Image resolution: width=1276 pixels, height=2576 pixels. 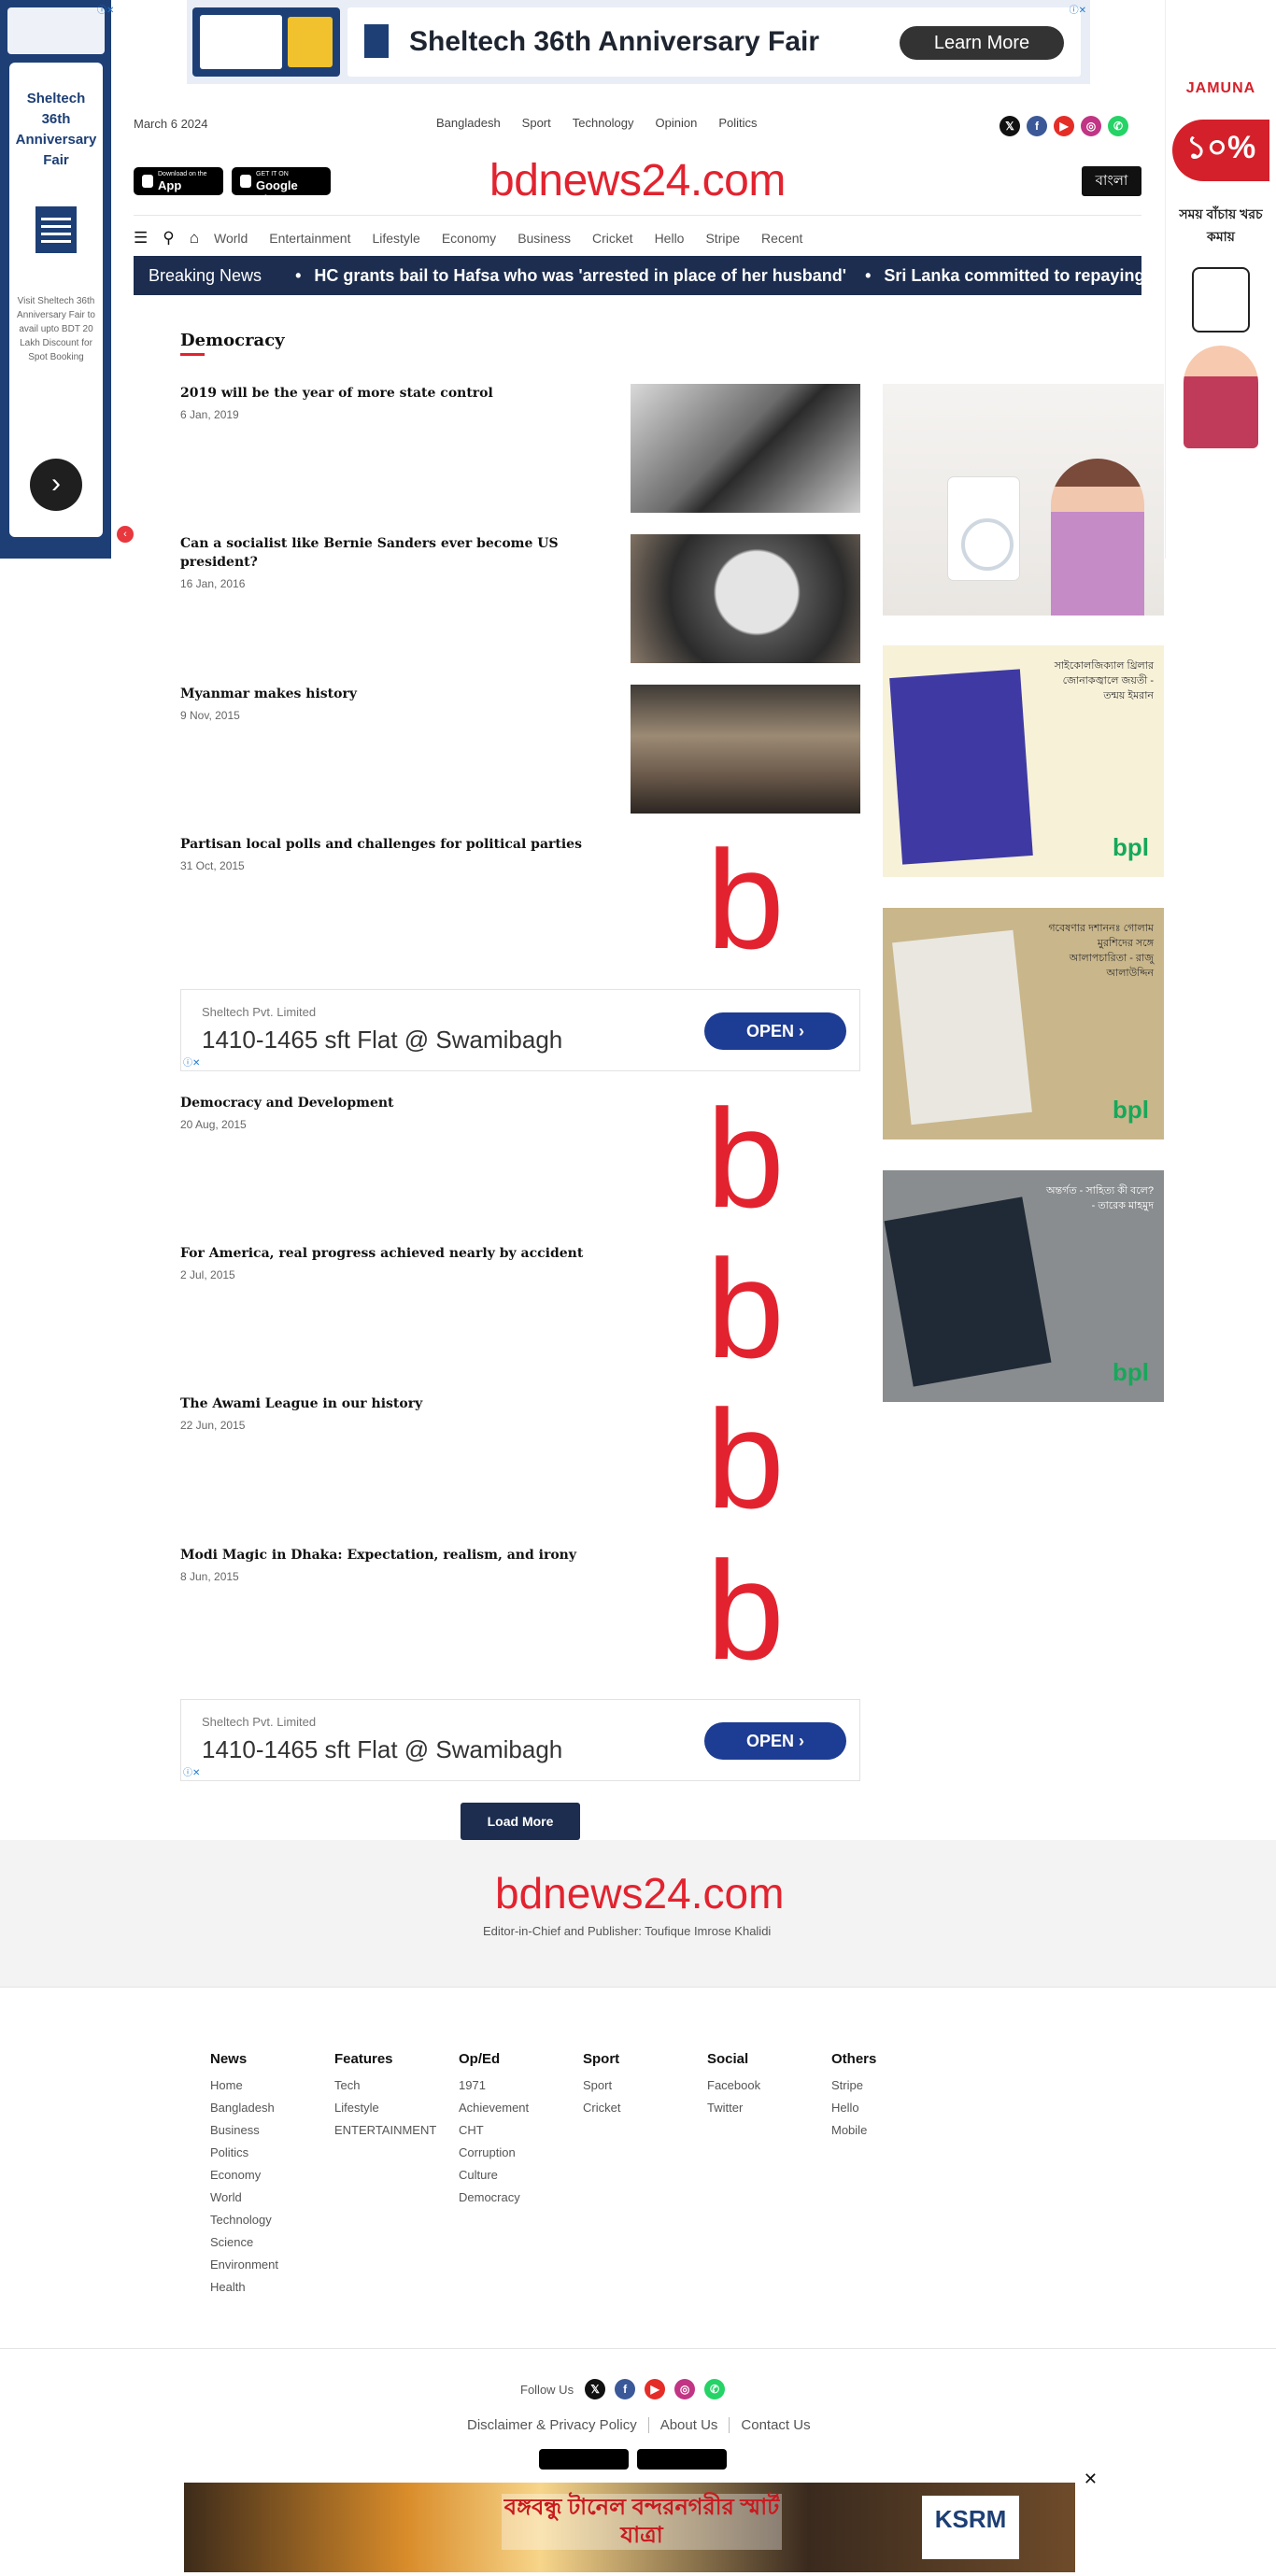 What do you see at coordinates (399, 694) in the screenshot?
I see `article-title: Myanmar makes history` at bounding box center [399, 694].